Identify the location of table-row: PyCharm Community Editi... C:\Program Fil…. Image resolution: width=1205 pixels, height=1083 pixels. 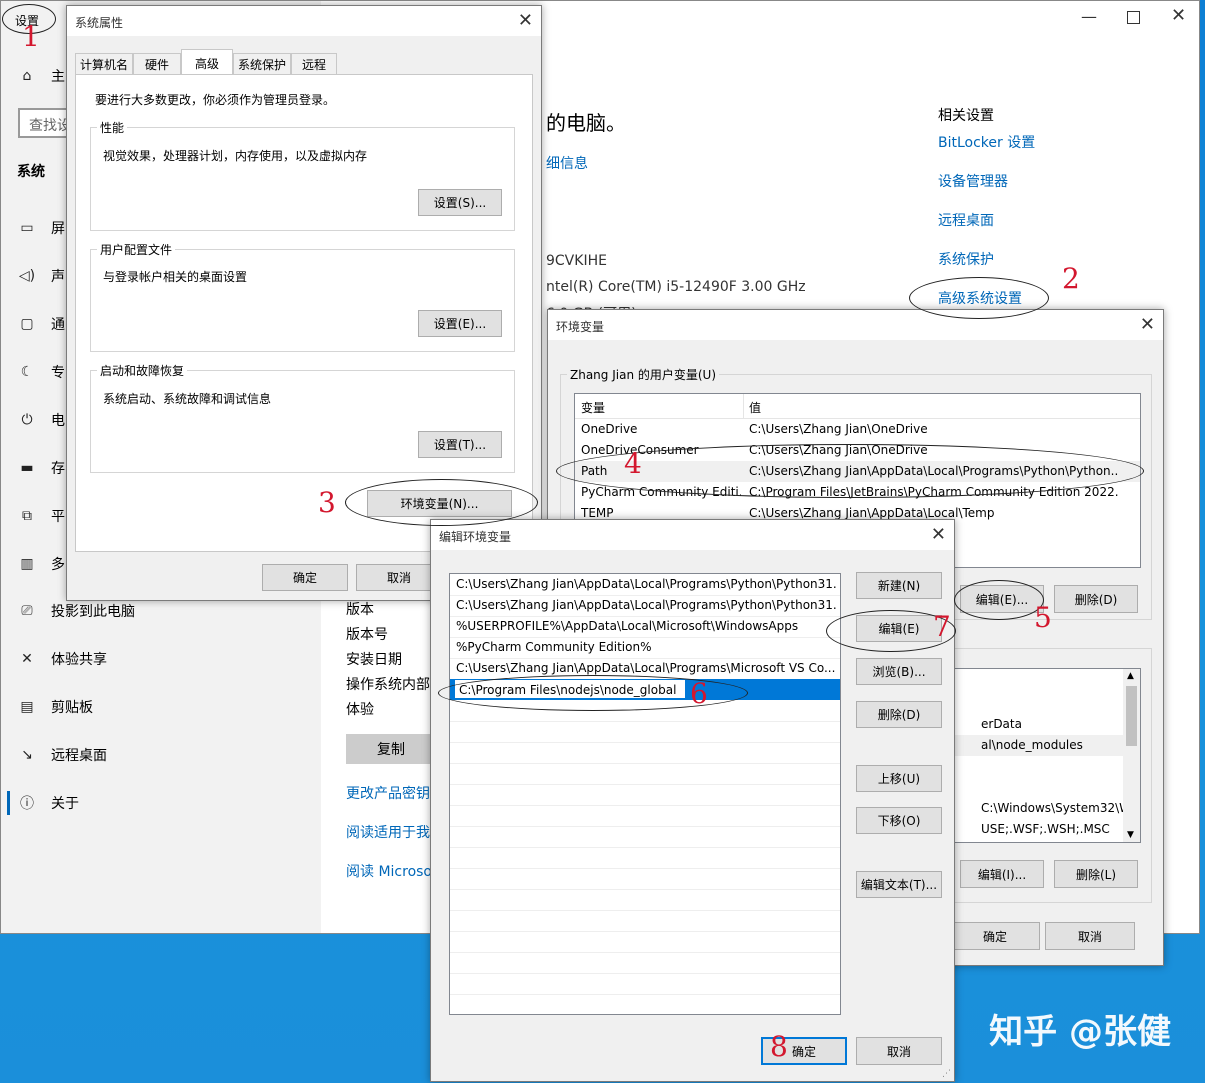
(857, 492).